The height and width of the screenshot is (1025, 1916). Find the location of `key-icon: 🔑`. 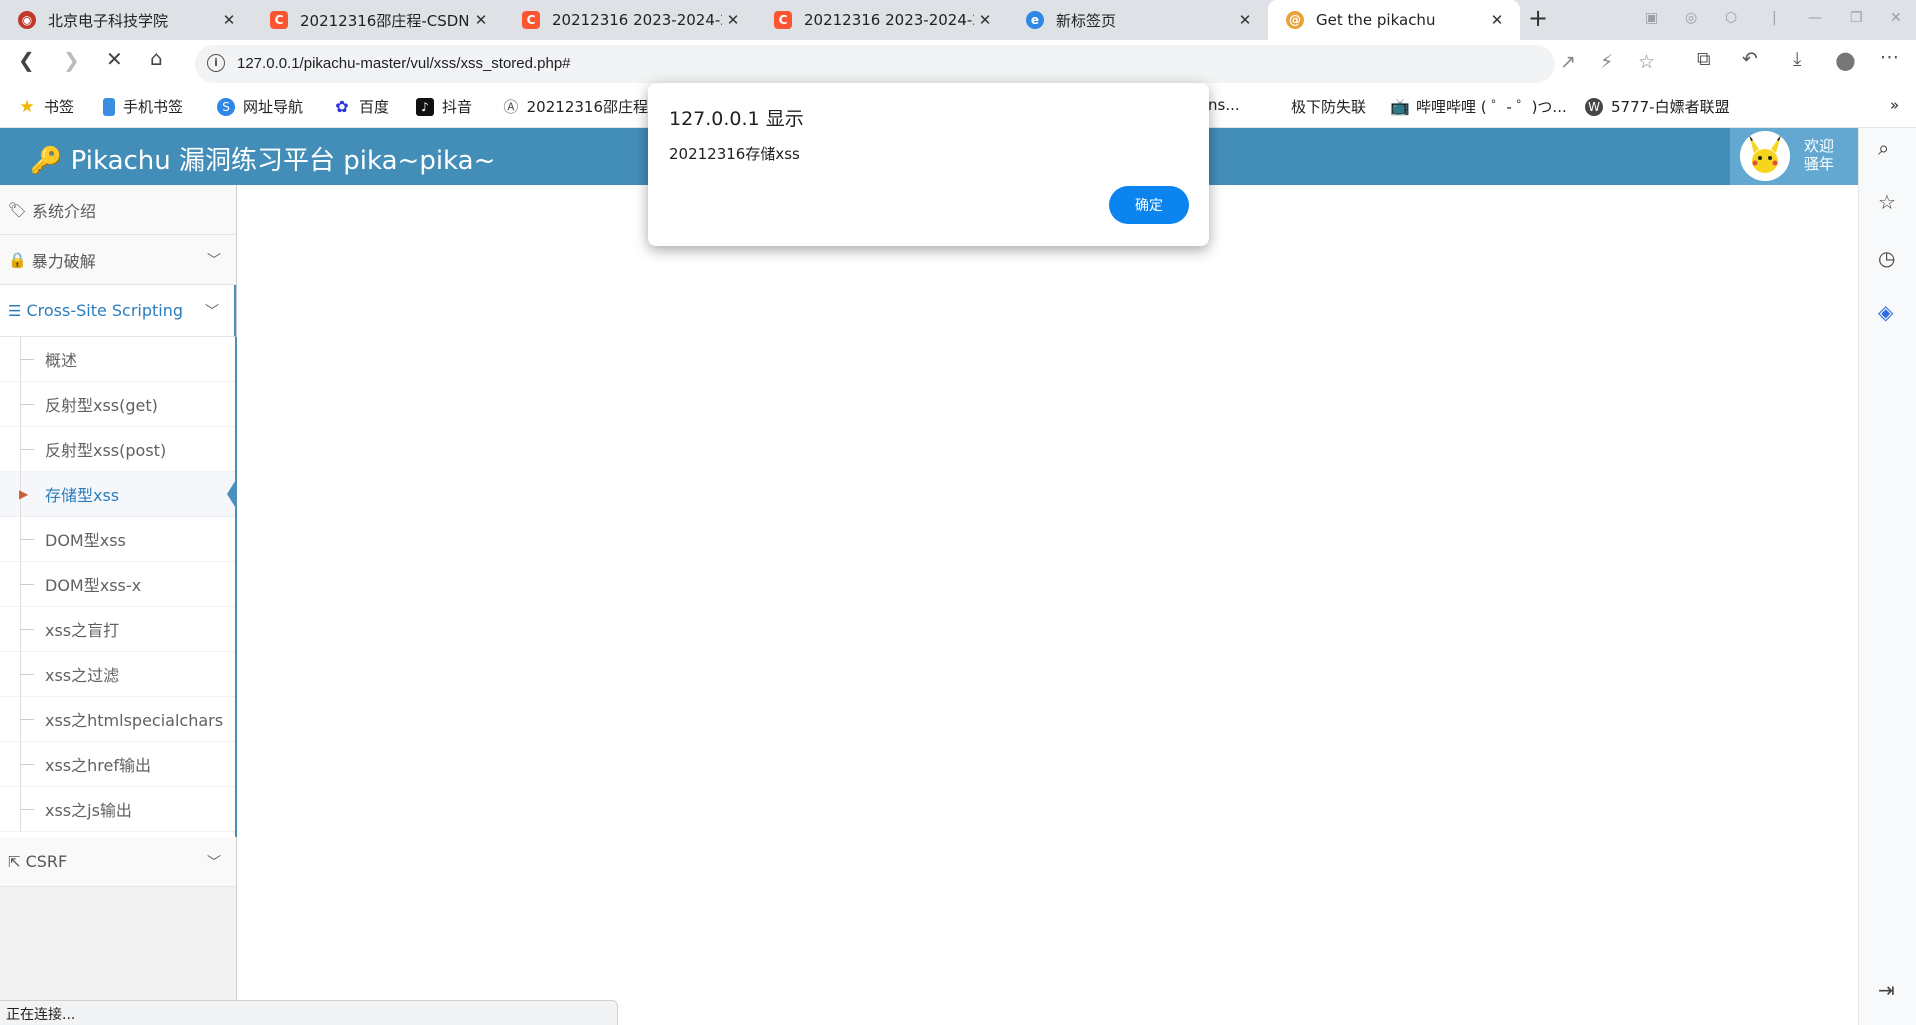

key-icon: 🔑 is located at coordinates (46, 161).